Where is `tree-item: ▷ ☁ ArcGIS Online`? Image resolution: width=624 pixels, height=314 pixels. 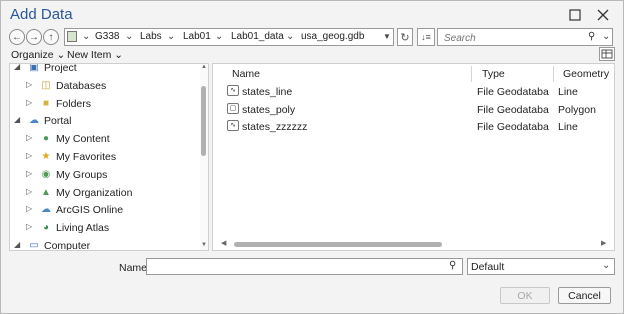 tree-item: ▷ ☁ ArcGIS Online is located at coordinates (105, 210).